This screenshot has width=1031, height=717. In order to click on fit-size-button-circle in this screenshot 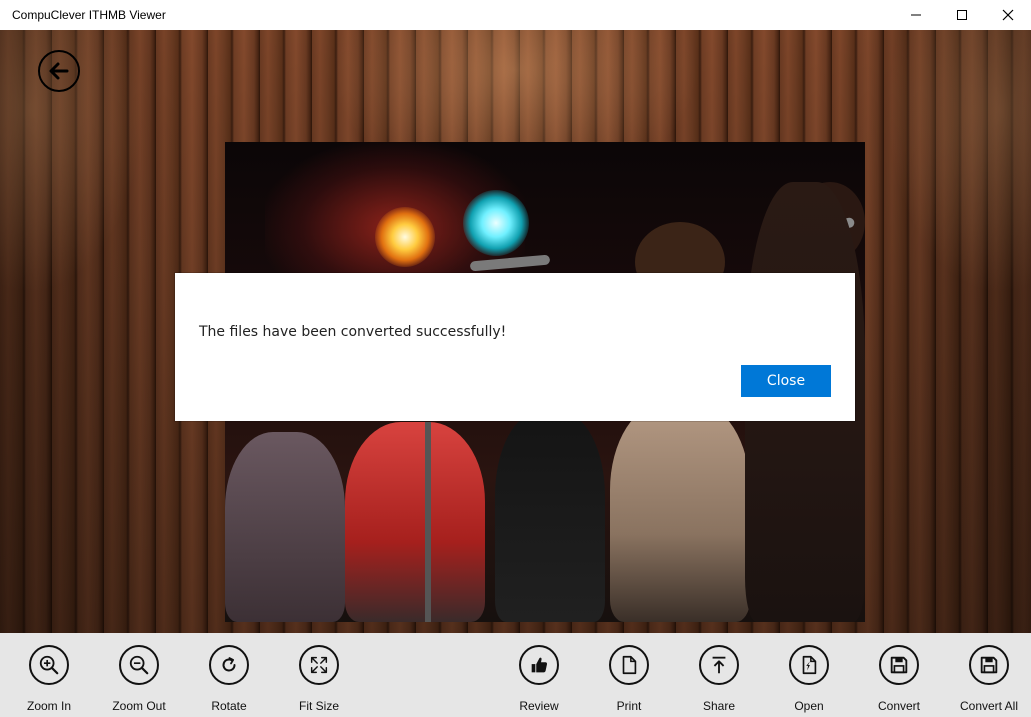, I will do `click(319, 665)`.